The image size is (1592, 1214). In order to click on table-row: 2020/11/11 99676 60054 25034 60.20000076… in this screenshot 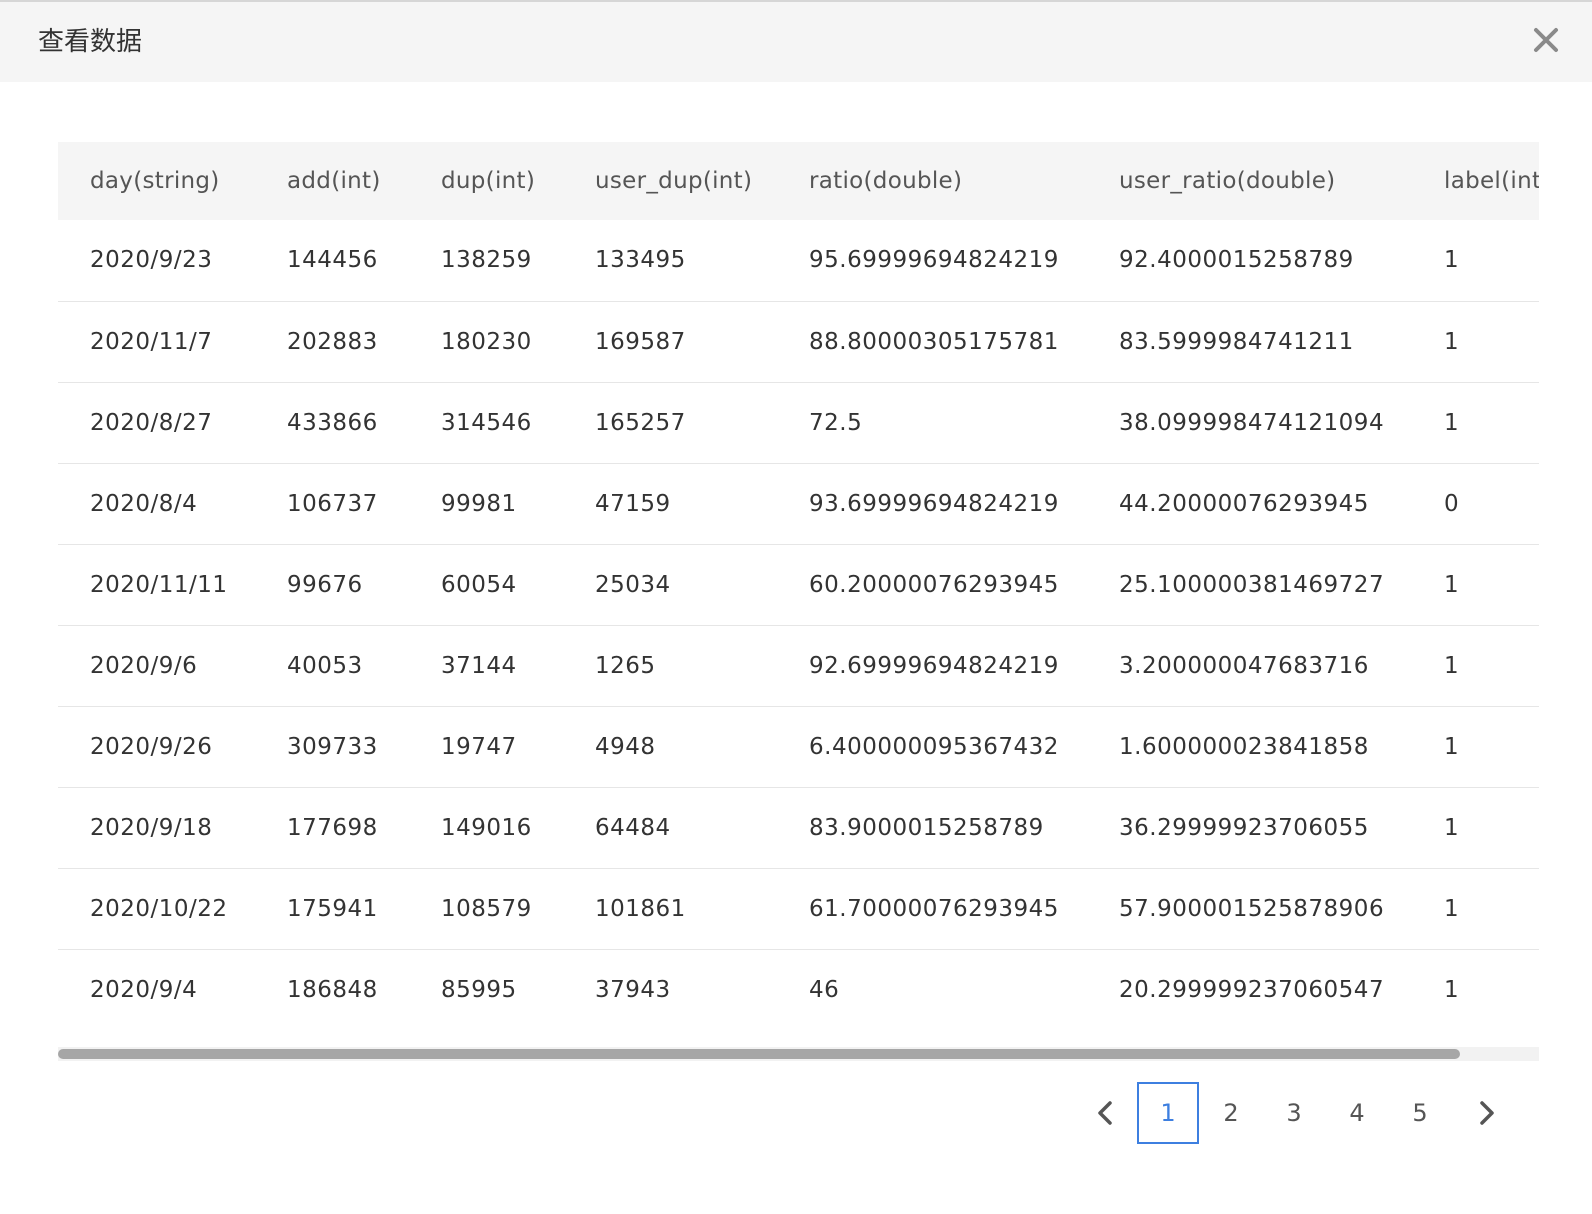, I will do `click(798, 584)`.